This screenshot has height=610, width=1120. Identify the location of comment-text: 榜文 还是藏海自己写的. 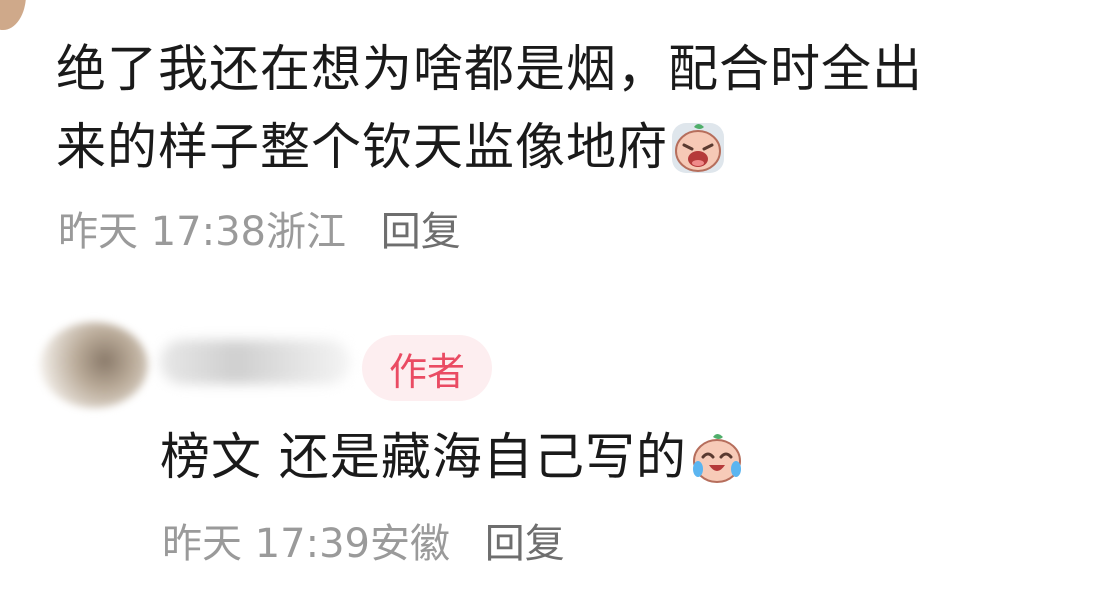
(423, 457).